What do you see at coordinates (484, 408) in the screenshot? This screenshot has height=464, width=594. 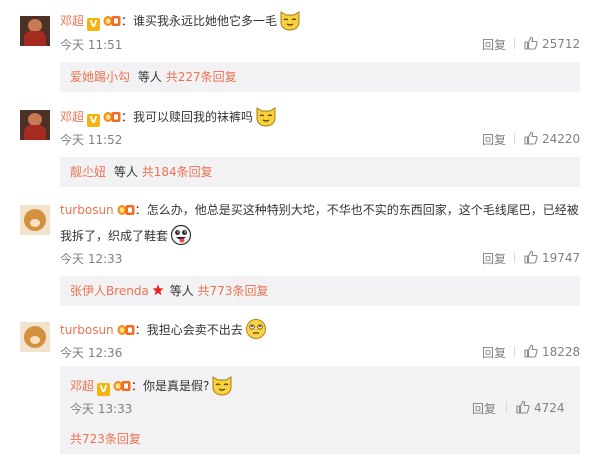 I see `nested-reply-button: 回复` at bounding box center [484, 408].